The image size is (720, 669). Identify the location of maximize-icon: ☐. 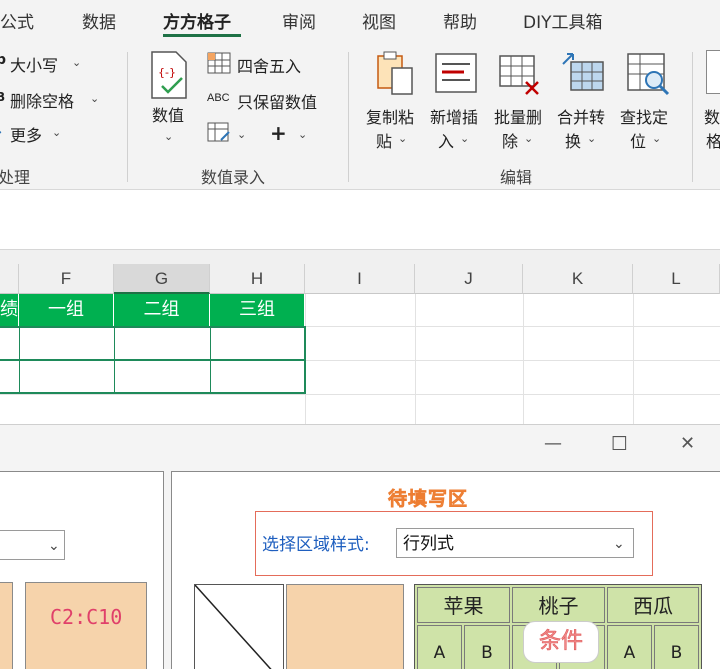
(619, 444).